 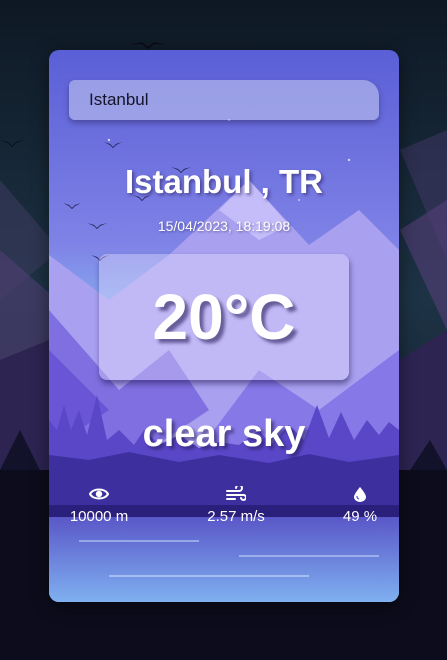 What do you see at coordinates (224, 226) in the screenshot?
I see `date-time: 15/04/2023, 18:19:08` at bounding box center [224, 226].